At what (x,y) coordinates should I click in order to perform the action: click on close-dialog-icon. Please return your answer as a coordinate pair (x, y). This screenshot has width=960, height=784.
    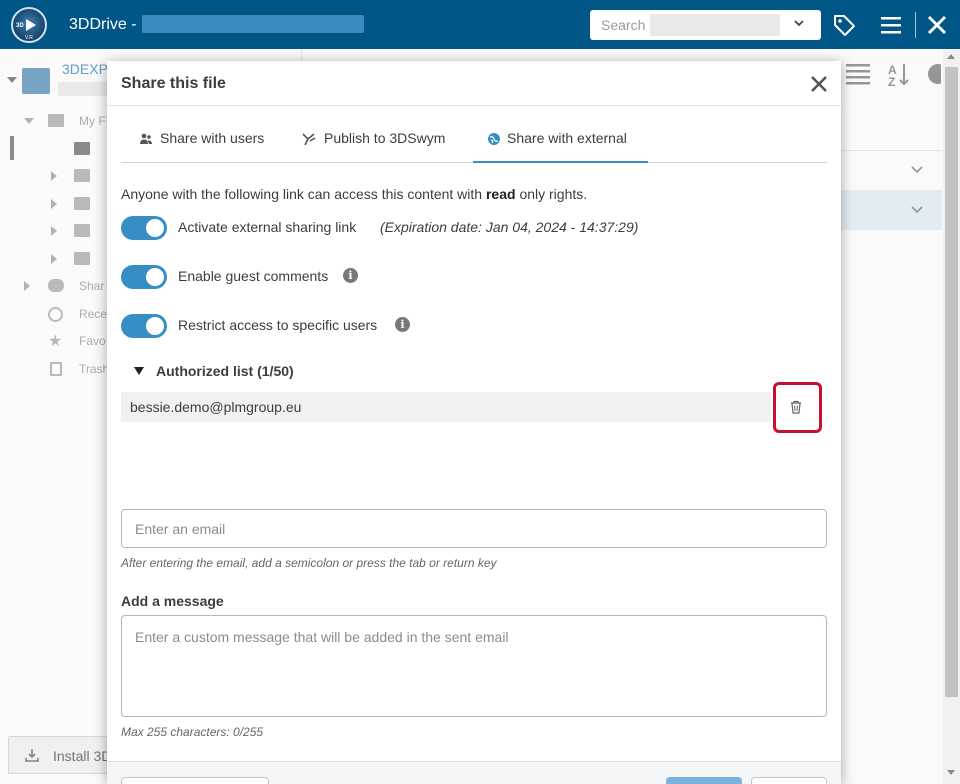
    Looking at the image, I should click on (819, 84).